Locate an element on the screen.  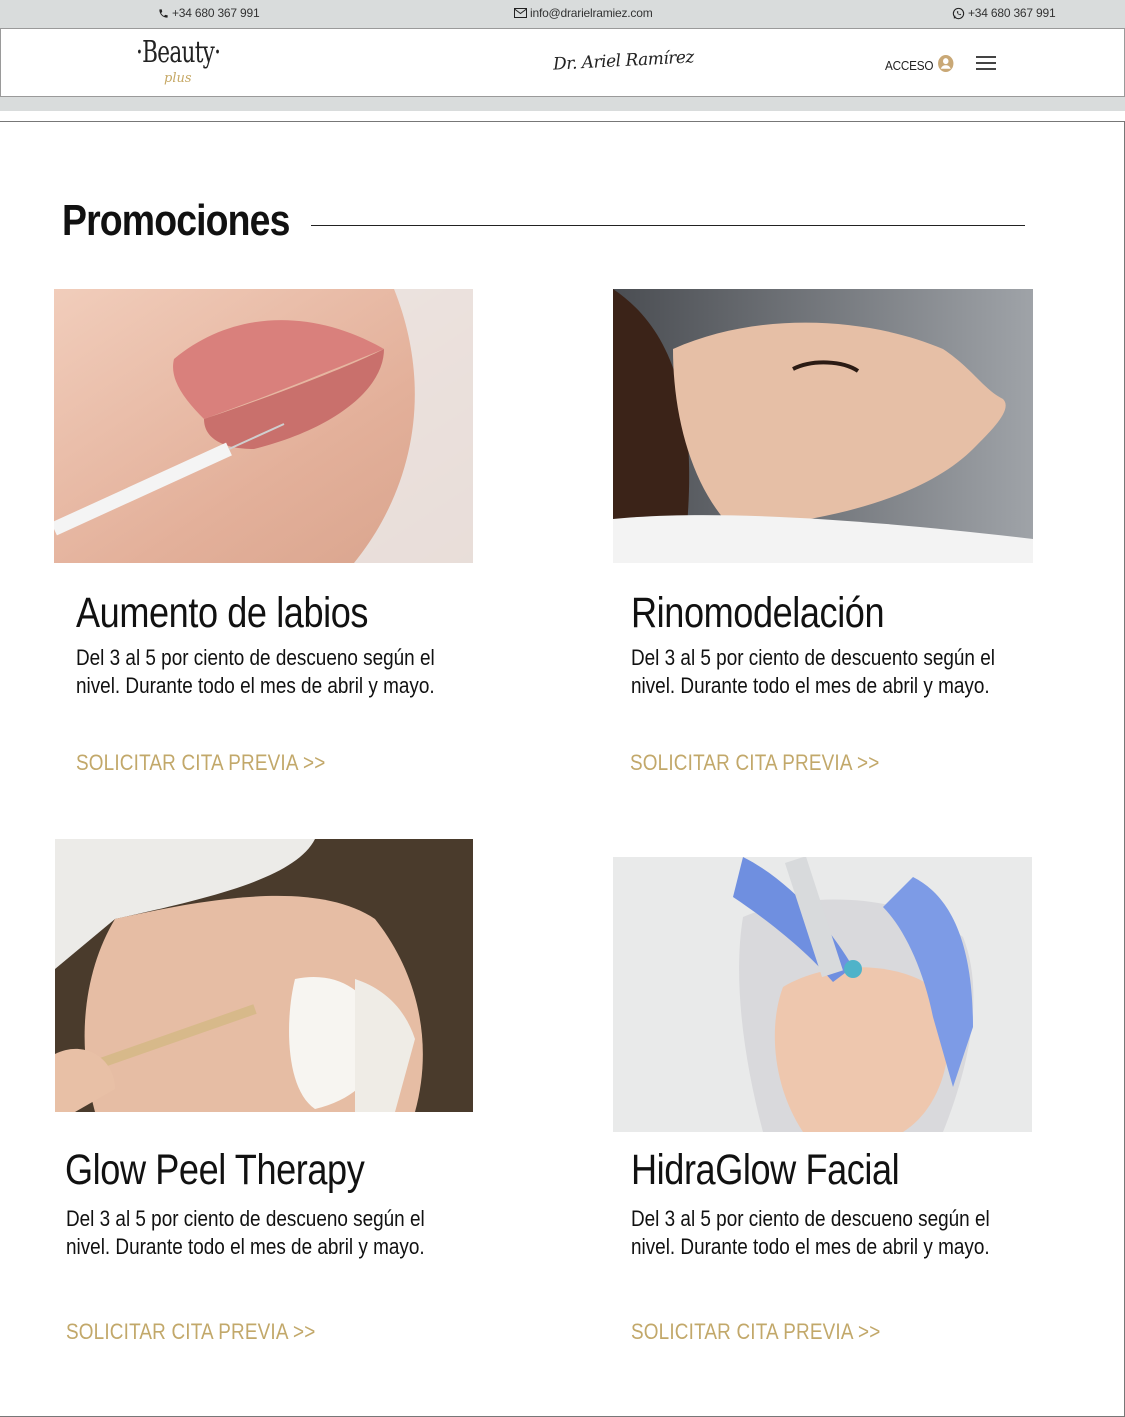
hamburger-menu-icon is located at coordinates (987, 63).